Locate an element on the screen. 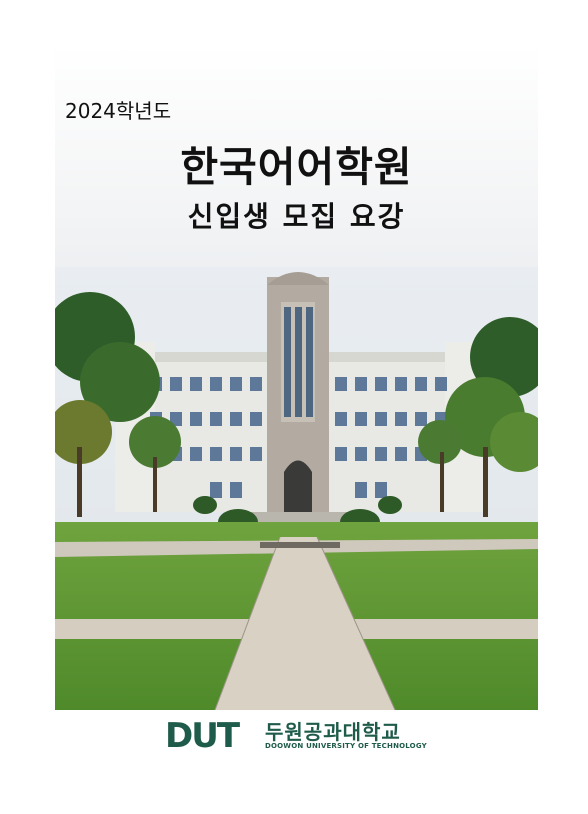  dut-logo-text: DUT is located at coordinates (203, 734).